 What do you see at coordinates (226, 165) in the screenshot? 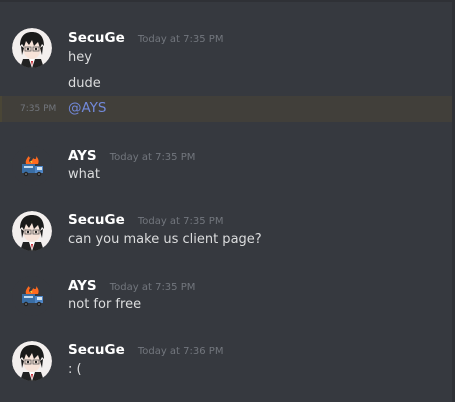
I see `message-group-ays-1: AYS Today at 7:35 PM what` at bounding box center [226, 165].